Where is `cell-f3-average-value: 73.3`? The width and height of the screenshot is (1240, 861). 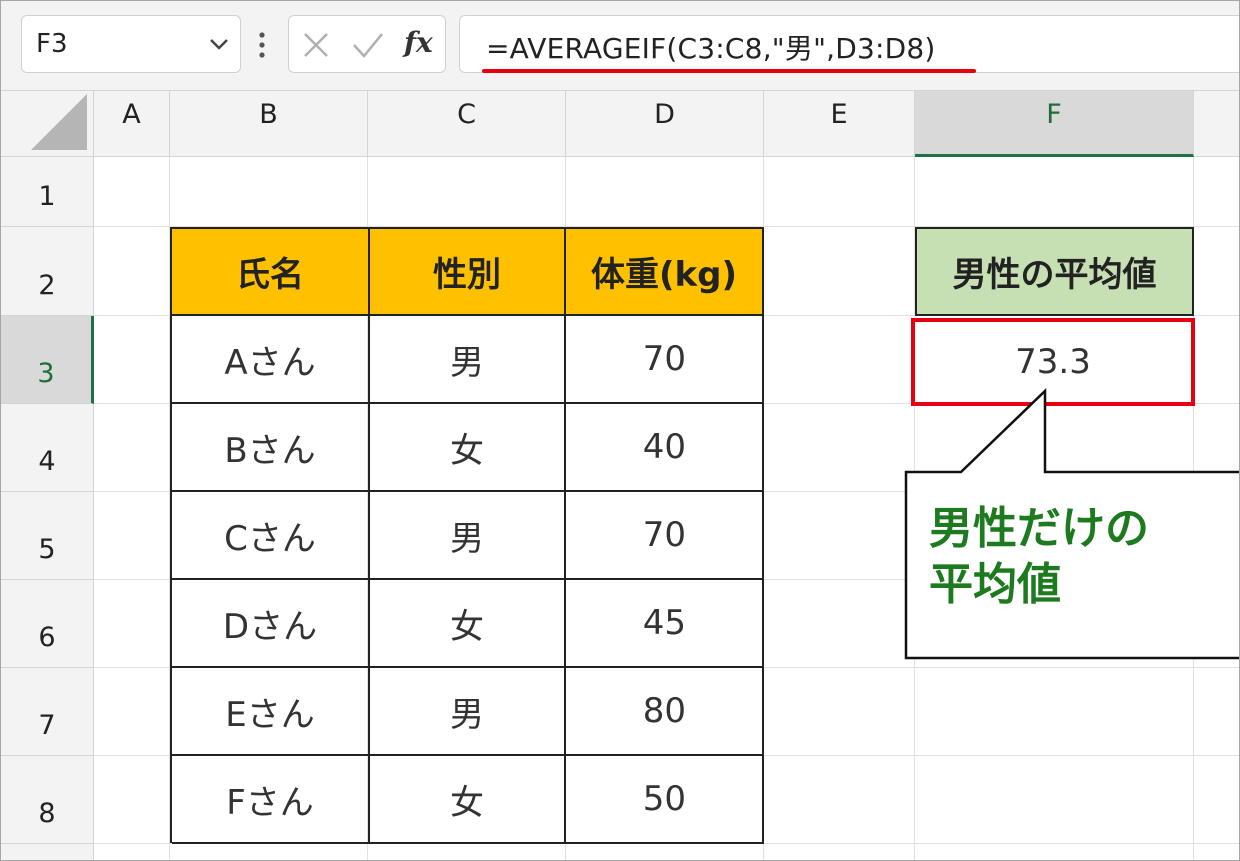 cell-f3-average-value: 73.3 is located at coordinates (1053, 362).